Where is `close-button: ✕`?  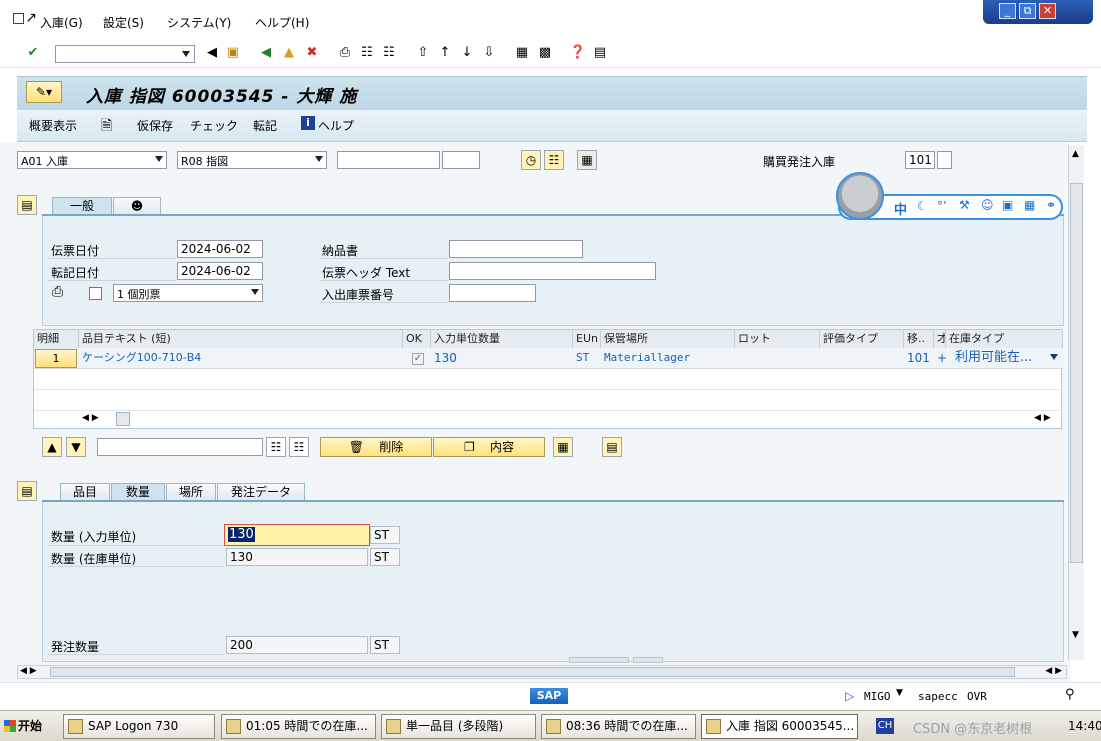 close-button: ✕ is located at coordinates (1047, 11).